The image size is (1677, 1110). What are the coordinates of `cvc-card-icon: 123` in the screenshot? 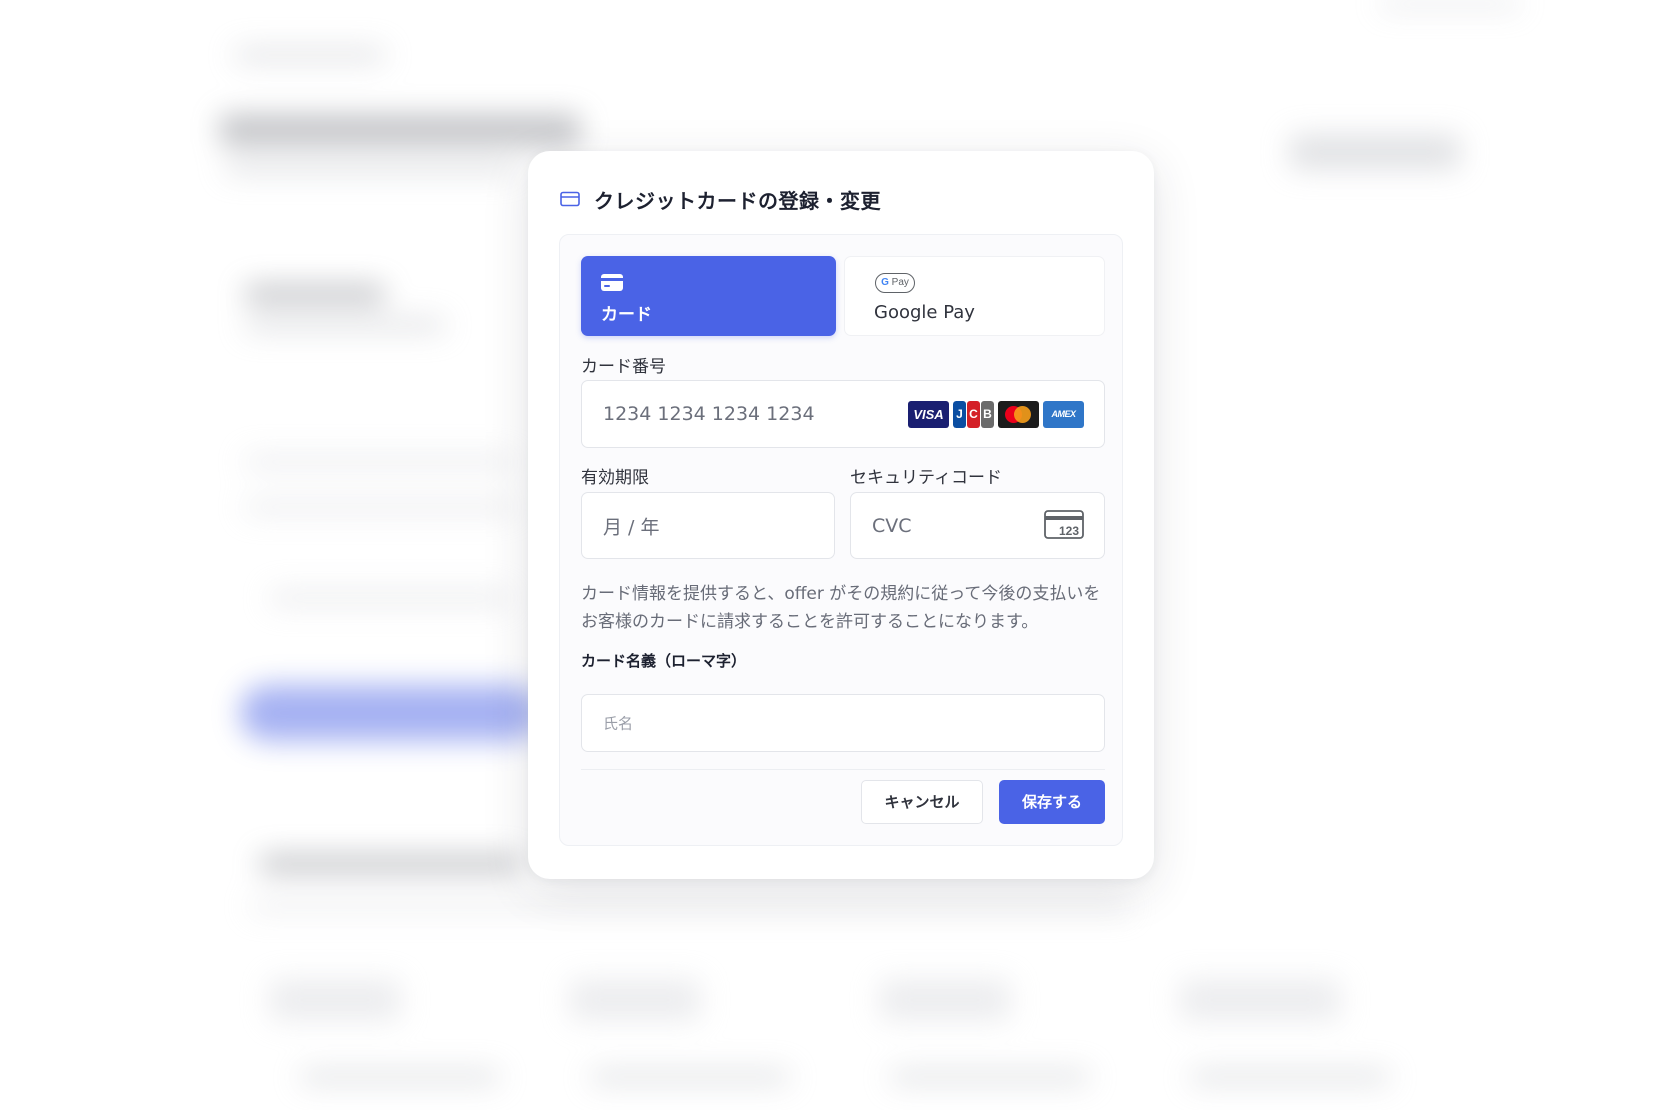 It's located at (1064, 524).